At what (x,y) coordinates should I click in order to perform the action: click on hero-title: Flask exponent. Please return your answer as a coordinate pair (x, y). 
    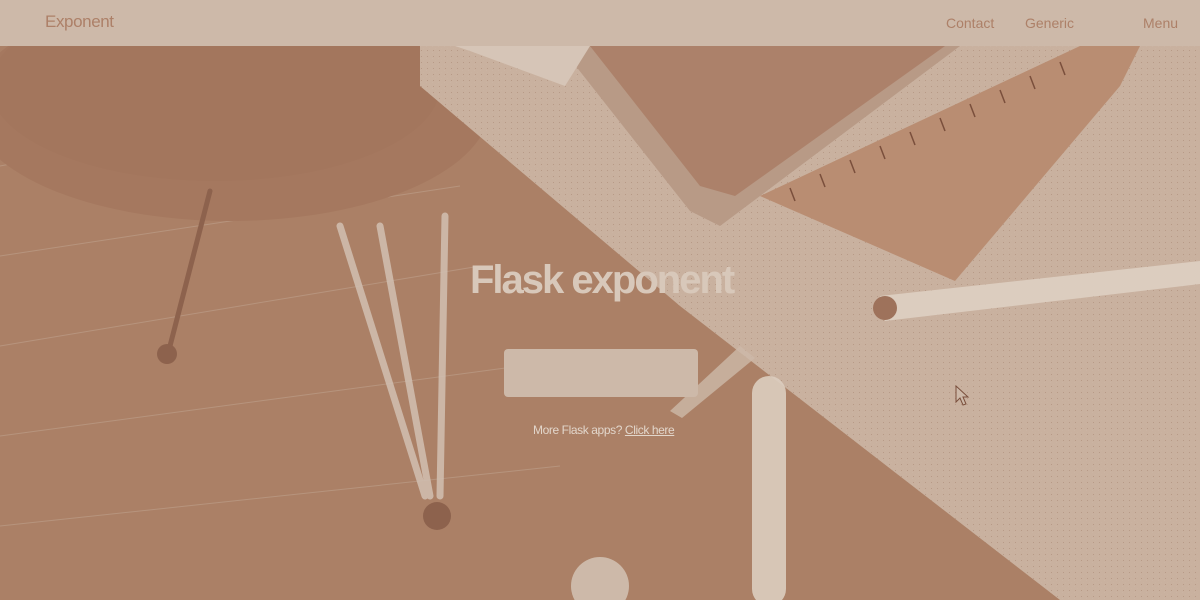
    Looking at the image, I should click on (602, 280).